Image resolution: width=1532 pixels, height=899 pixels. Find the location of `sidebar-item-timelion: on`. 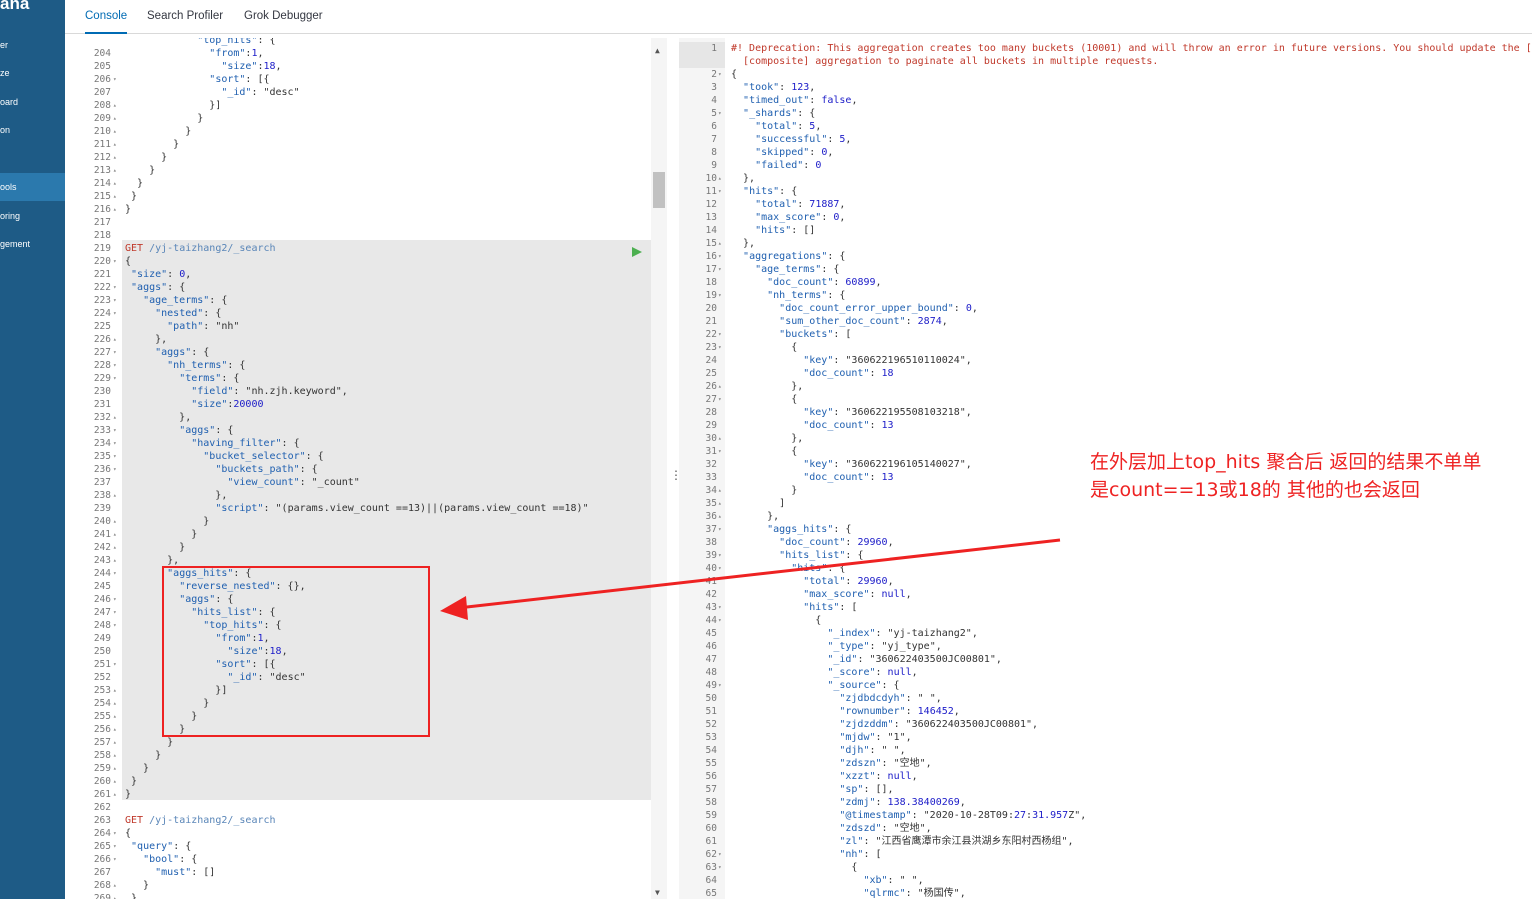

sidebar-item-timelion: on is located at coordinates (32, 130).